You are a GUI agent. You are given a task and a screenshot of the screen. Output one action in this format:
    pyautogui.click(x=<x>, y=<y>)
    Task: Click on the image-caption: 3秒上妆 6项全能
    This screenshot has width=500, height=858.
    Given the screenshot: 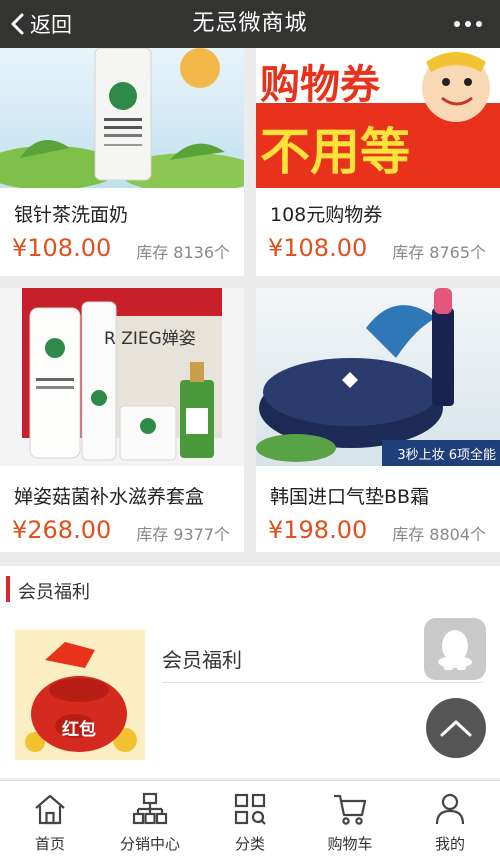 What is the action you would take?
    pyautogui.click(x=446, y=455)
    